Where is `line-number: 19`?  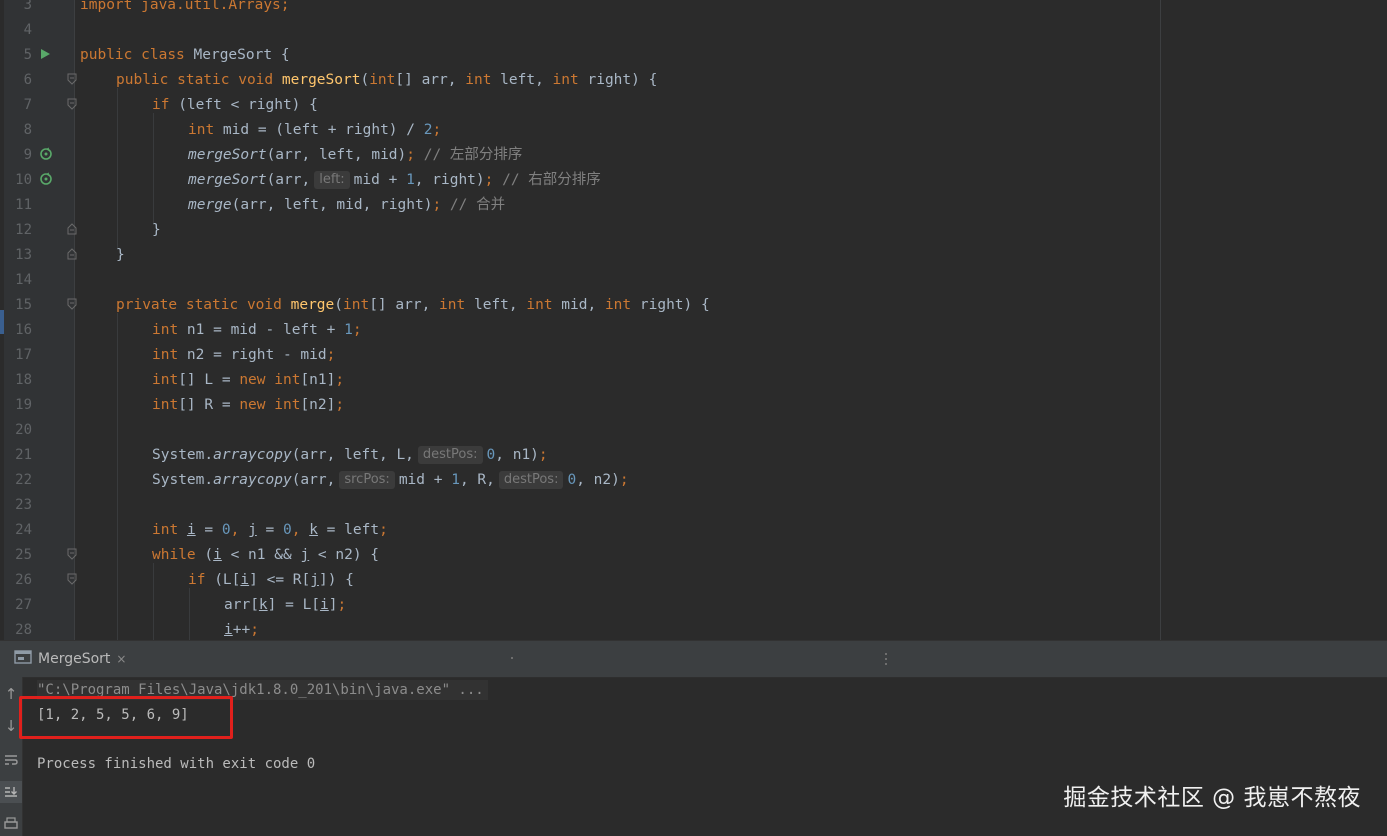
line-number: 19 is located at coordinates (23, 405).